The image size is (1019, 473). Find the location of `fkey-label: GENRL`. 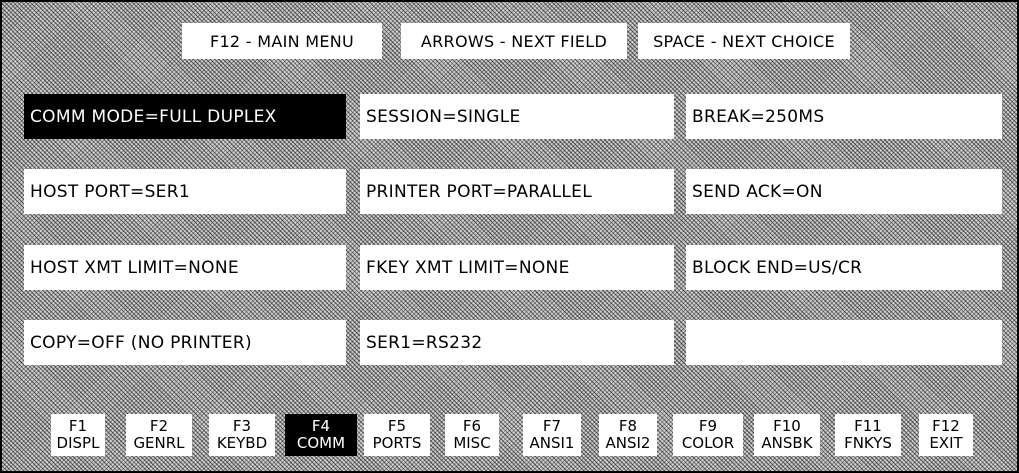

fkey-label: GENRL is located at coordinates (159, 443).